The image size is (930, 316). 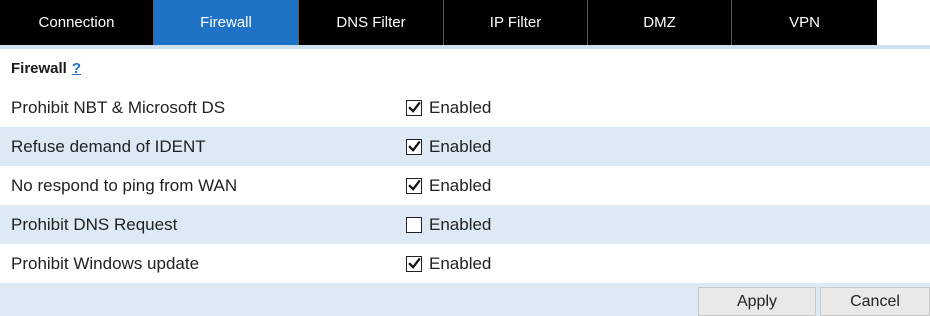 I want to click on setting-label: Prohibit NBT & Microsoft DS, so click(x=118, y=107).